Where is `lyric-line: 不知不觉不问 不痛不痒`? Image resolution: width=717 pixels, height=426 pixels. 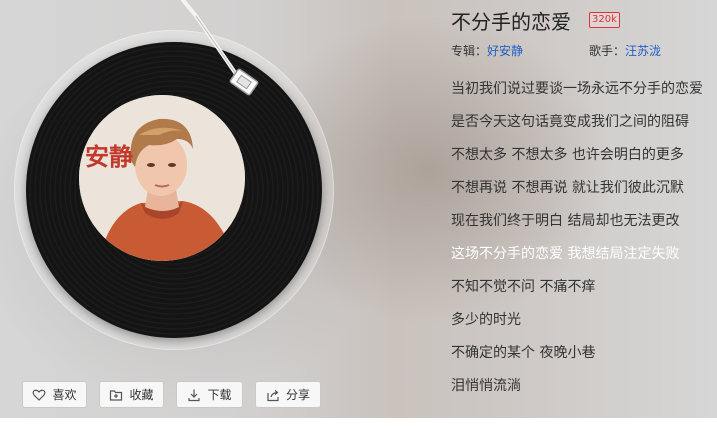 lyric-line: 不知不觉不问 不痛不痒 is located at coordinates (523, 287).